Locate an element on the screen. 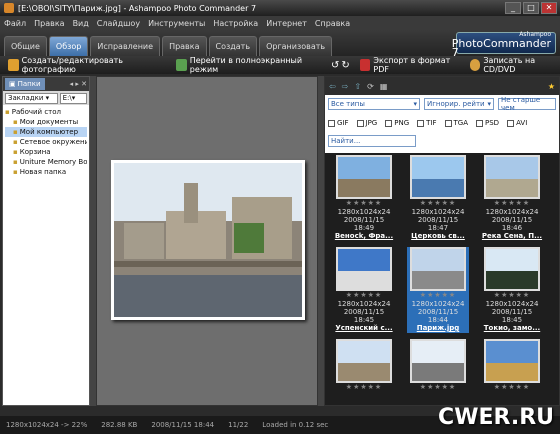 The image size is (560, 434). menu-item: Справка is located at coordinates (332, 23).